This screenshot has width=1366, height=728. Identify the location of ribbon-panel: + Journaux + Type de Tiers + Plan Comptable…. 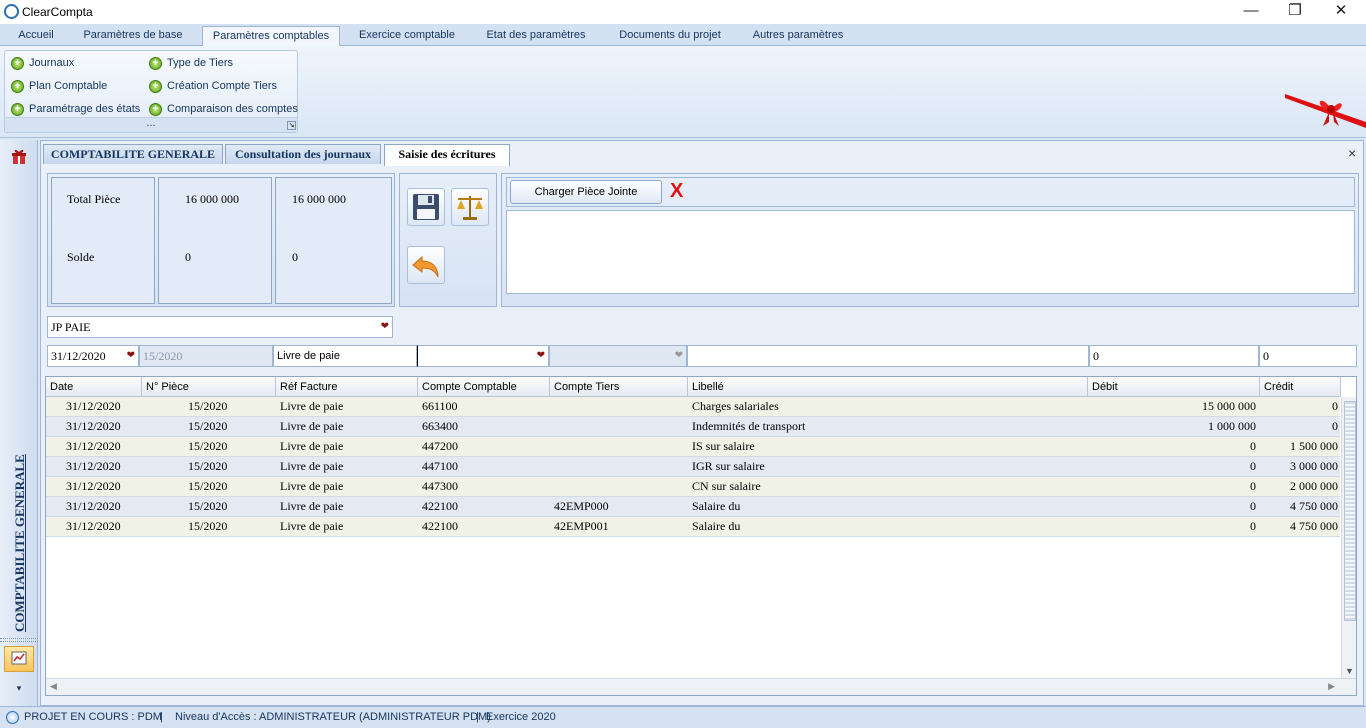
(683, 92).